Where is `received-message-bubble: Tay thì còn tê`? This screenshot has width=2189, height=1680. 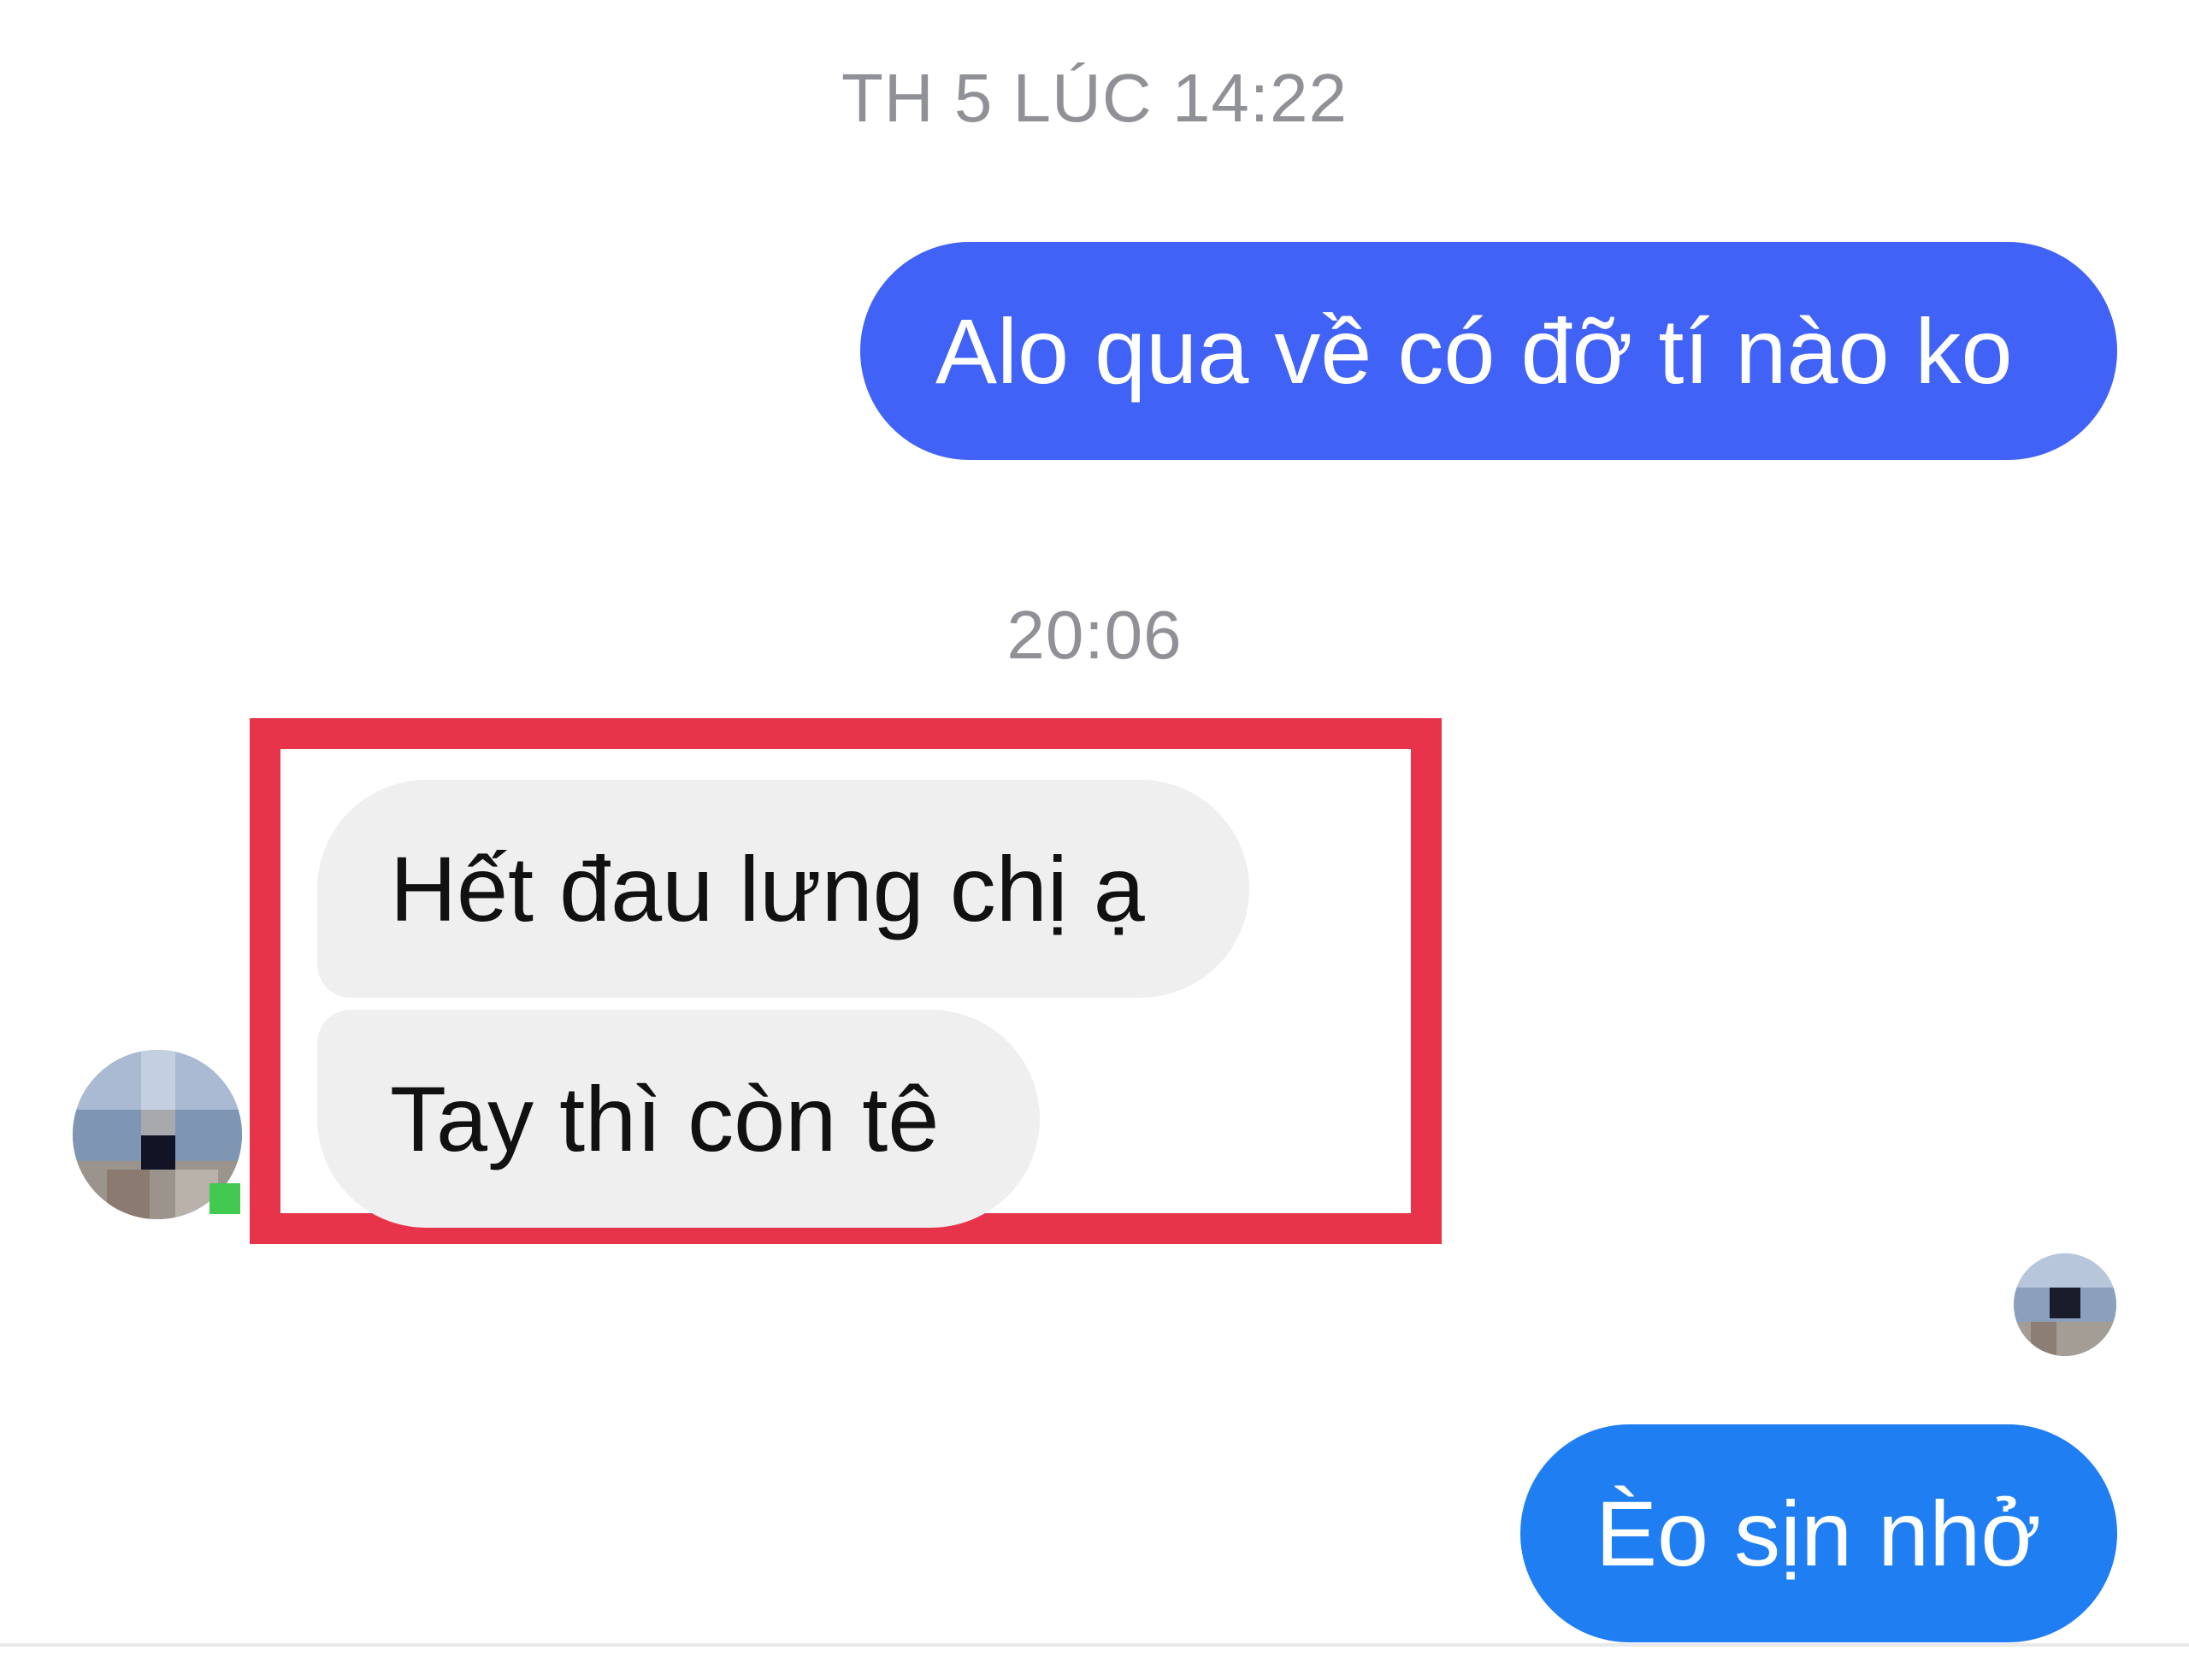
received-message-bubble: Tay thì còn tê is located at coordinates (678, 1119).